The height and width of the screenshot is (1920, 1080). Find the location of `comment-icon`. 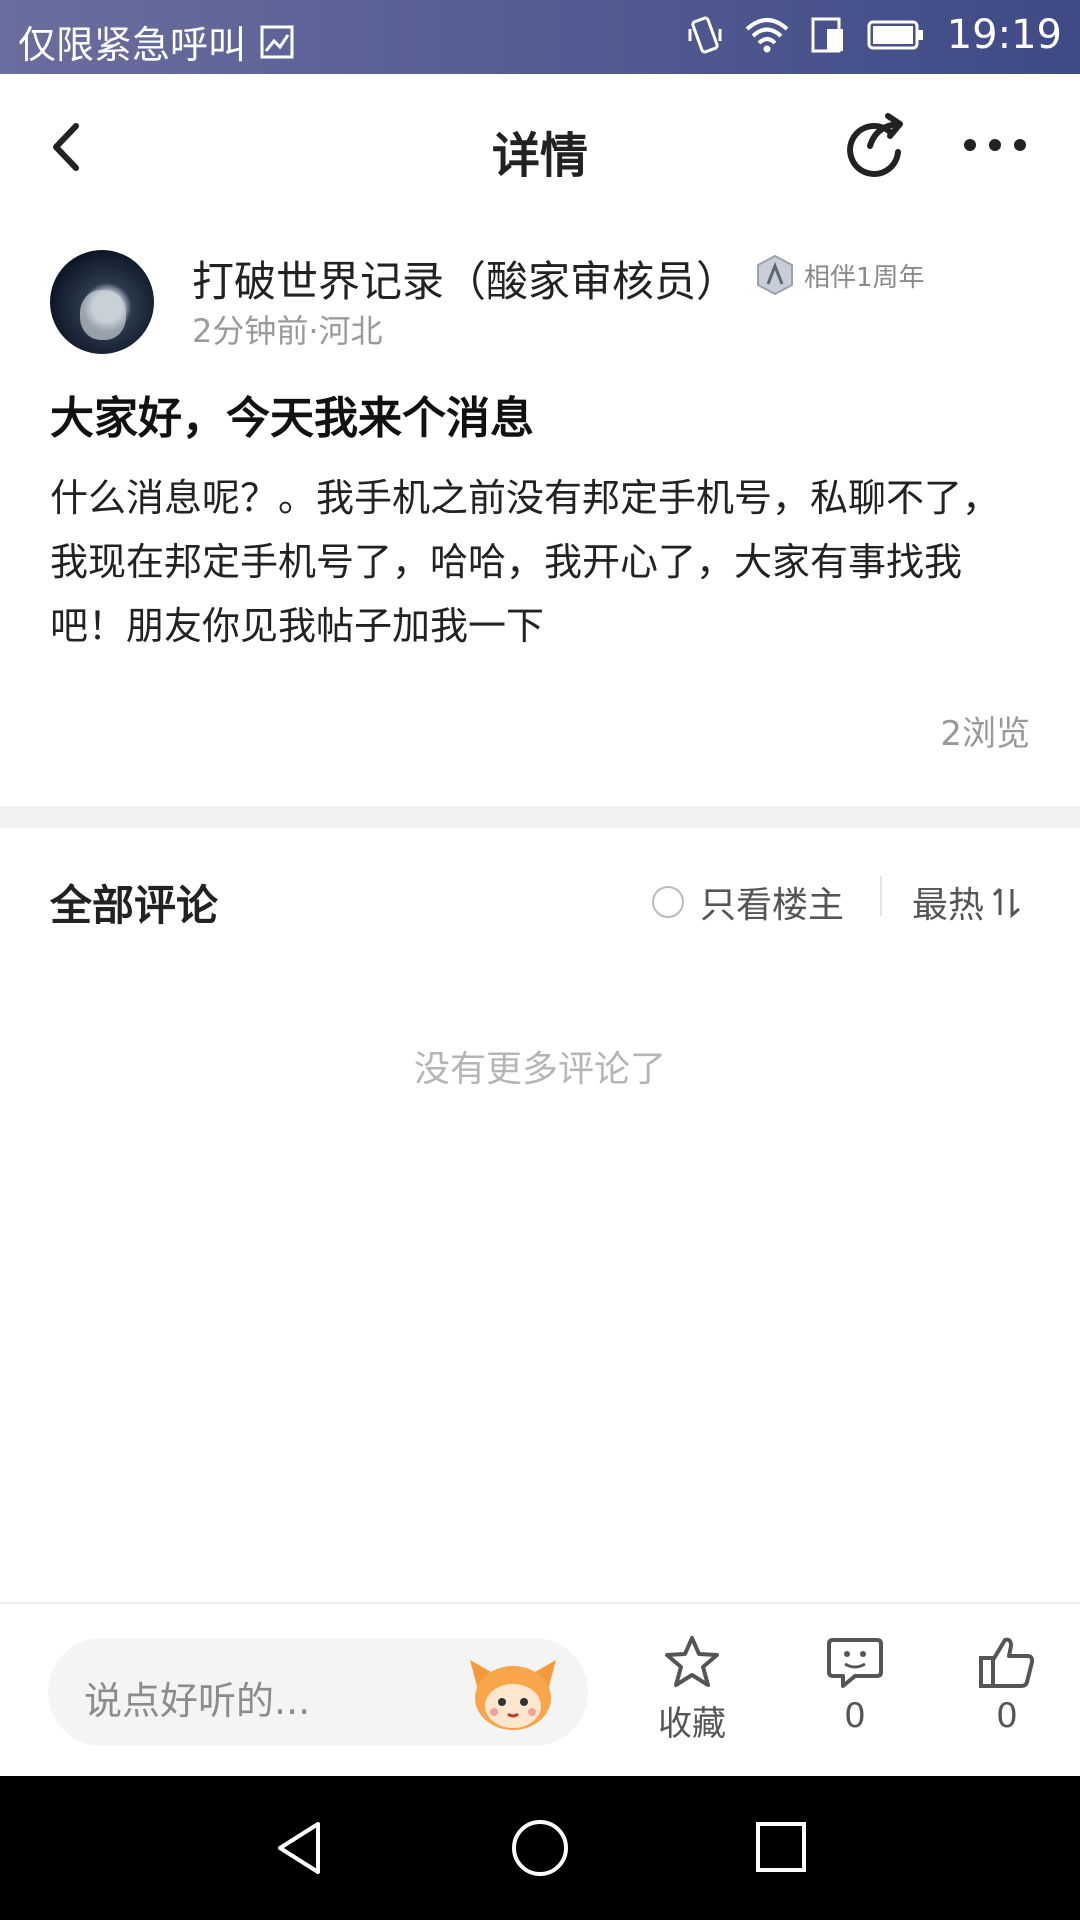

comment-icon is located at coordinates (855, 1663).